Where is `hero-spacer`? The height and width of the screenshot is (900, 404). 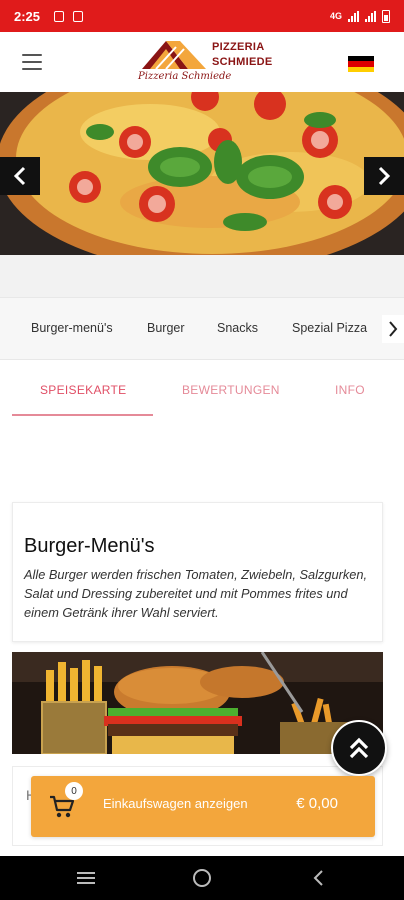
hero-spacer is located at coordinates (202, 276).